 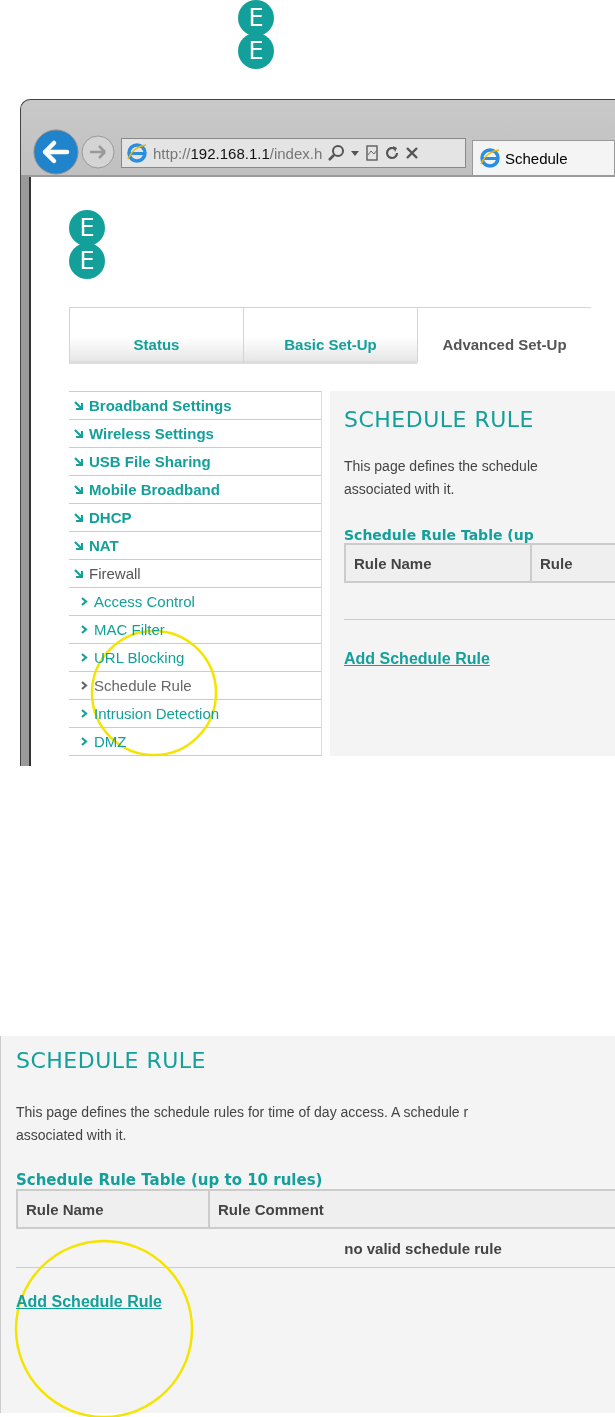 What do you see at coordinates (156, 335) in the screenshot?
I see `nav-tab: Status` at bounding box center [156, 335].